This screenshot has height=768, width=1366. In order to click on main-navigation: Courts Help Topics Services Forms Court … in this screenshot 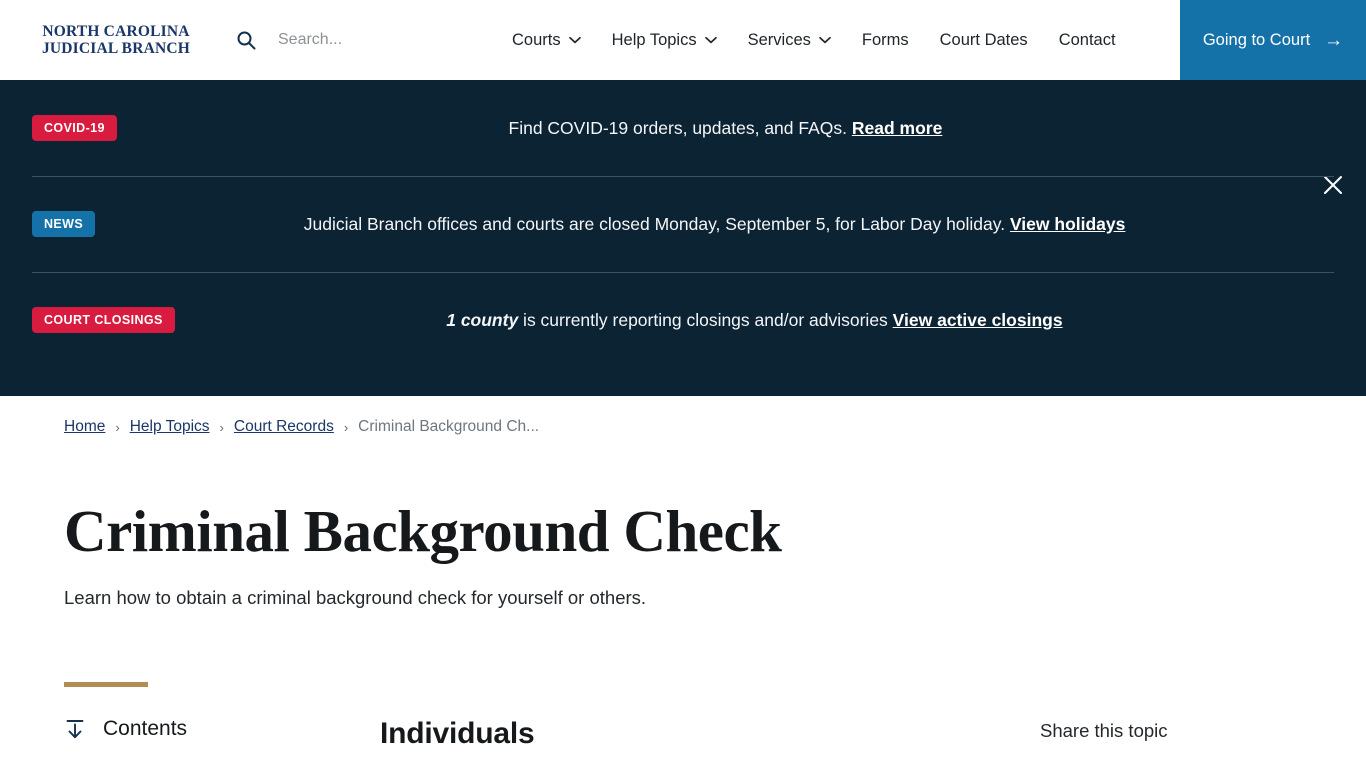, I will do `click(814, 40)`.